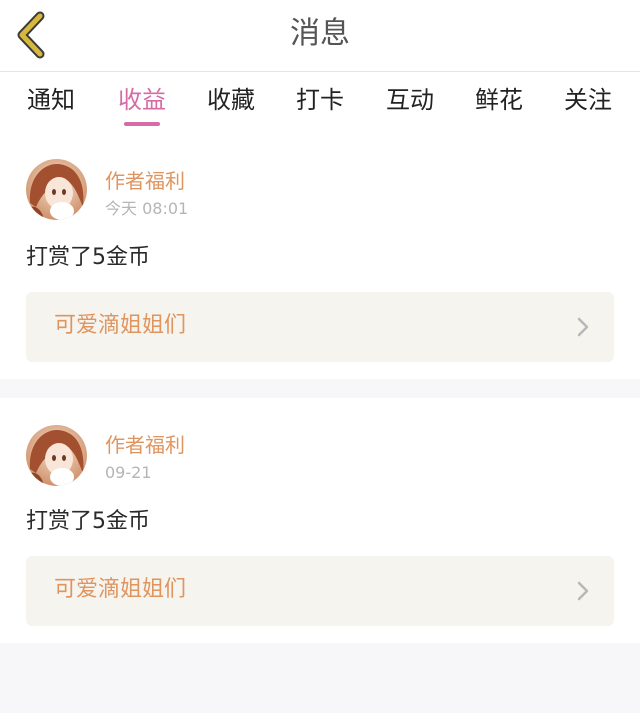  I want to click on top-bar: 消息, so click(320, 36).